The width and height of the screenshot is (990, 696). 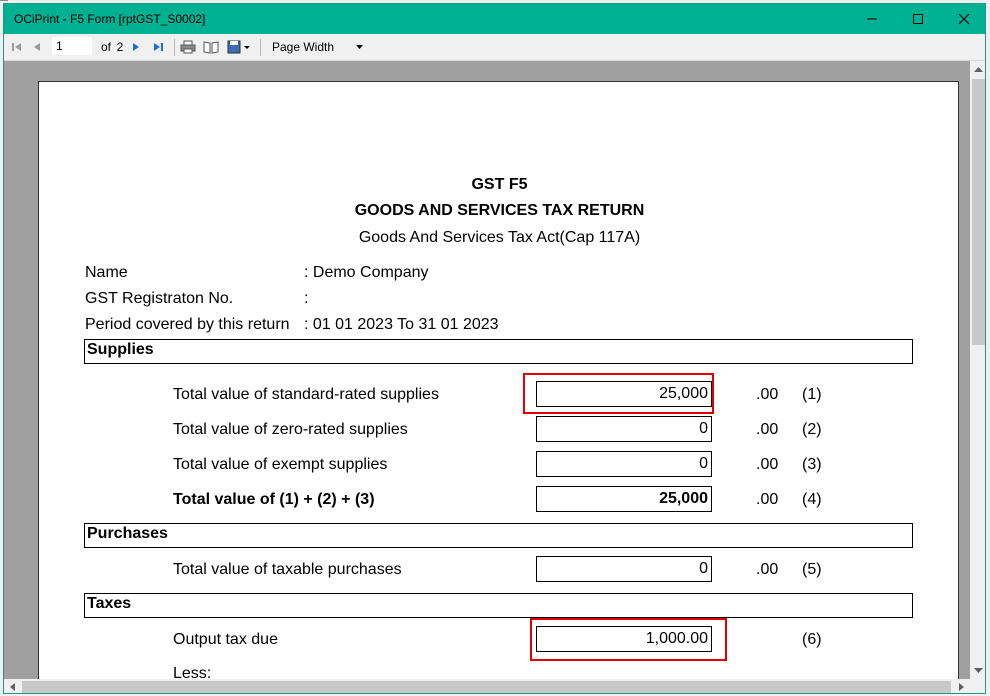 What do you see at coordinates (306, 394) in the screenshot?
I see `row-label: Total value of standard-rated supplies` at bounding box center [306, 394].